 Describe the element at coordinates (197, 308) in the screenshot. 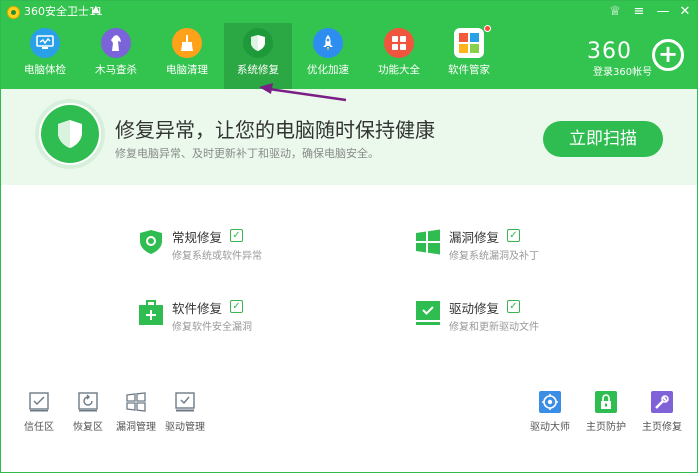

I see `repair-title: 软件修复` at that location.